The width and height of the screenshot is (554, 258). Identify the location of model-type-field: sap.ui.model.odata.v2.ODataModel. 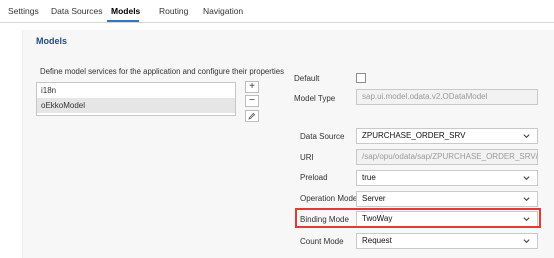
(447, 97).